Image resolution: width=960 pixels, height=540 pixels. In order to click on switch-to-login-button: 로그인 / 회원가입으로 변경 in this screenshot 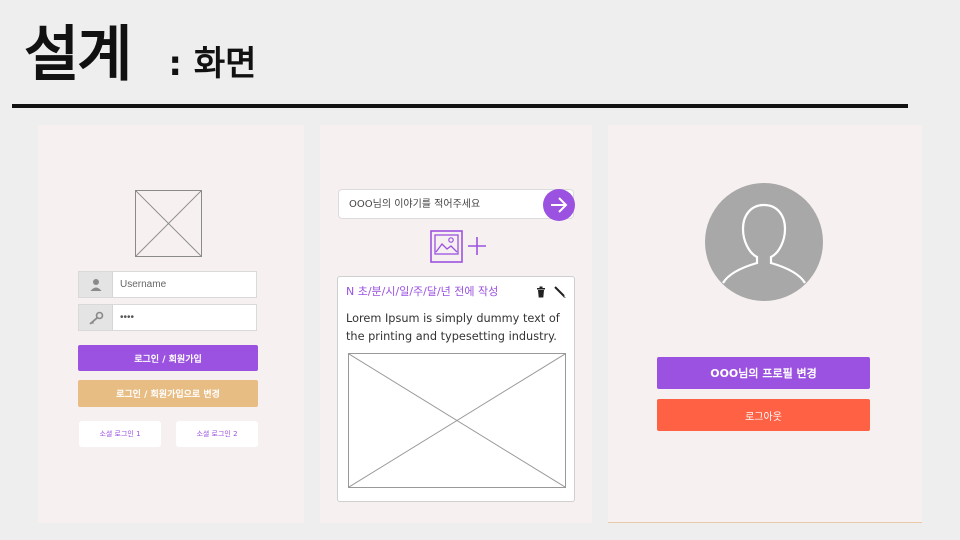, I will do `click(168, 393)`.